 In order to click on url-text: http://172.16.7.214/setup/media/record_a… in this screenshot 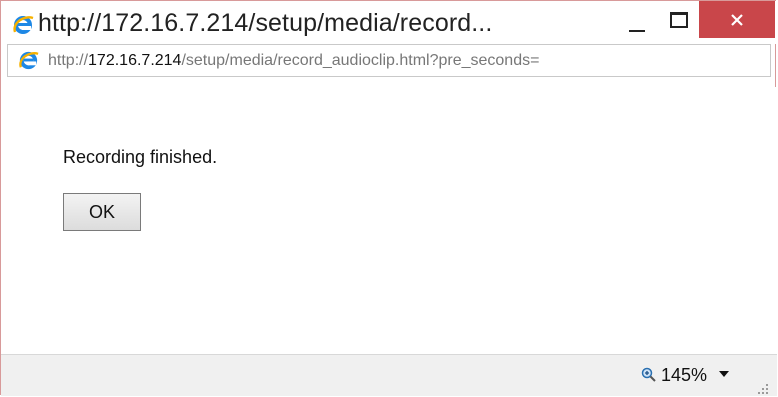, I will do `click(293, 61)`.